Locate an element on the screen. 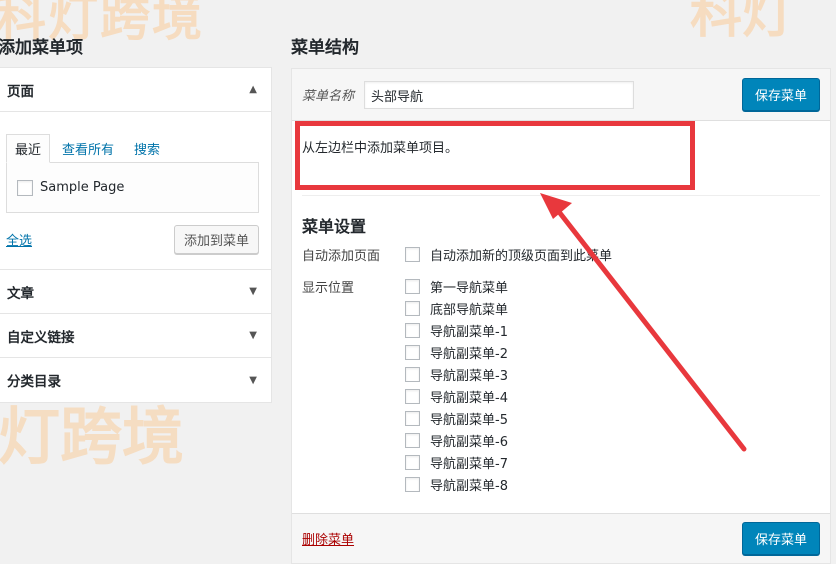  location-label: 导航副菜单-5 is located at coordinates (469, 420).